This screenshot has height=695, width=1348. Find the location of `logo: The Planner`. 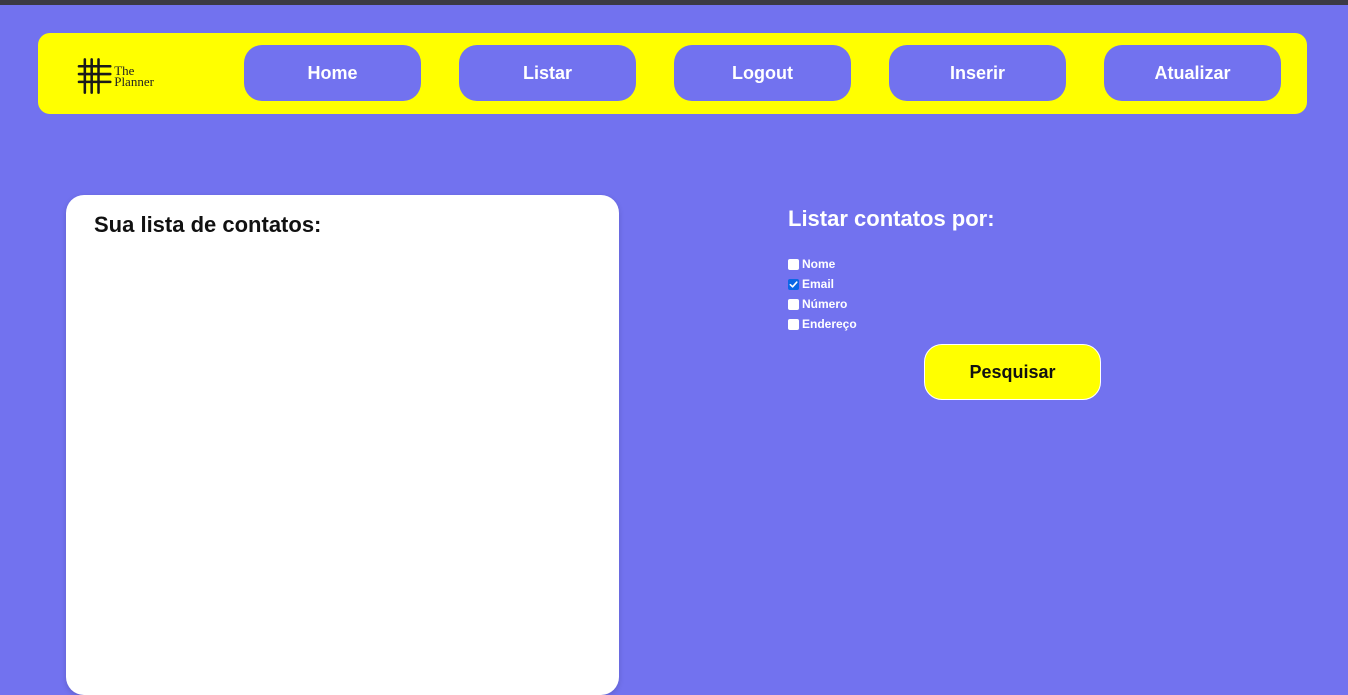

logo: The Planner is located at coordinates (123, 76).